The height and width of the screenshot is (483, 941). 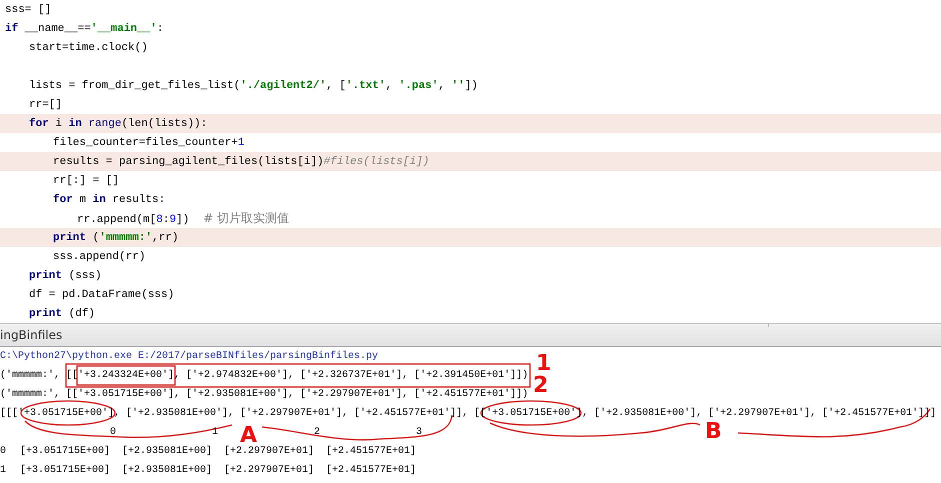 What do you see at coordinates (189, 356) in the screenshot?
I see `command-line: C:\Python27\python.exe E:/2017/parseBINfiles/parsingBinfiles.py` at bounding box center [189, 356].